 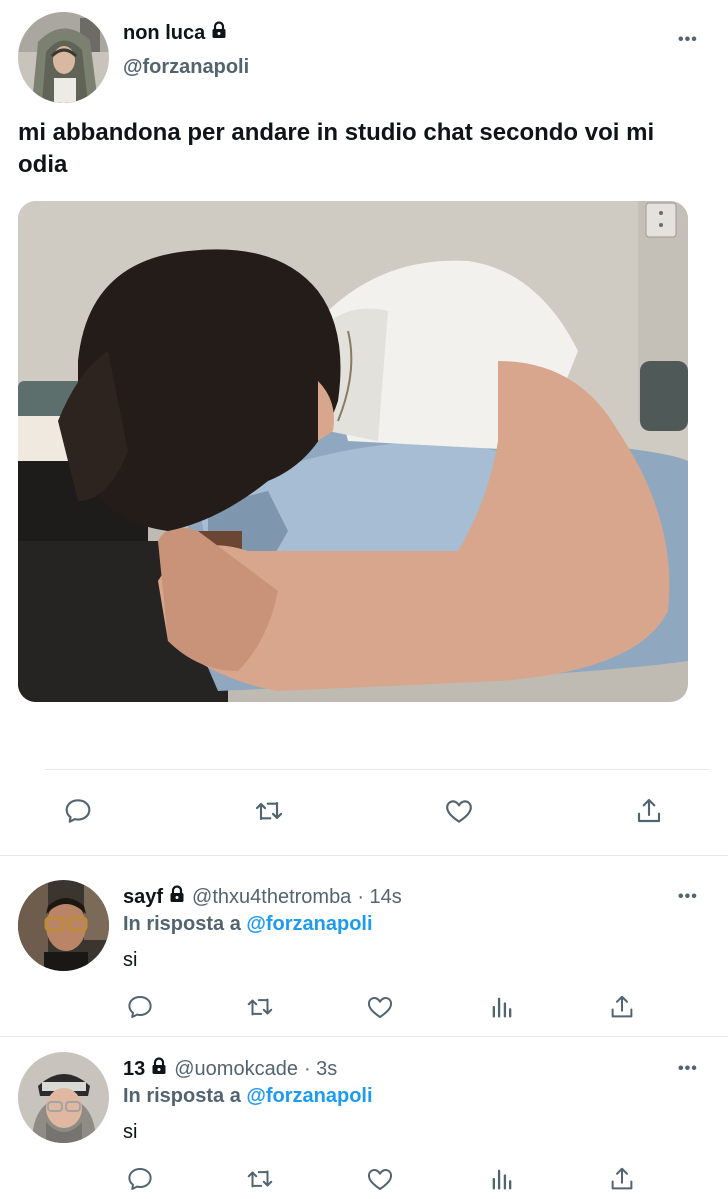 I want to click on author-handle: @uomokcade, so click(x=236, y=1069).